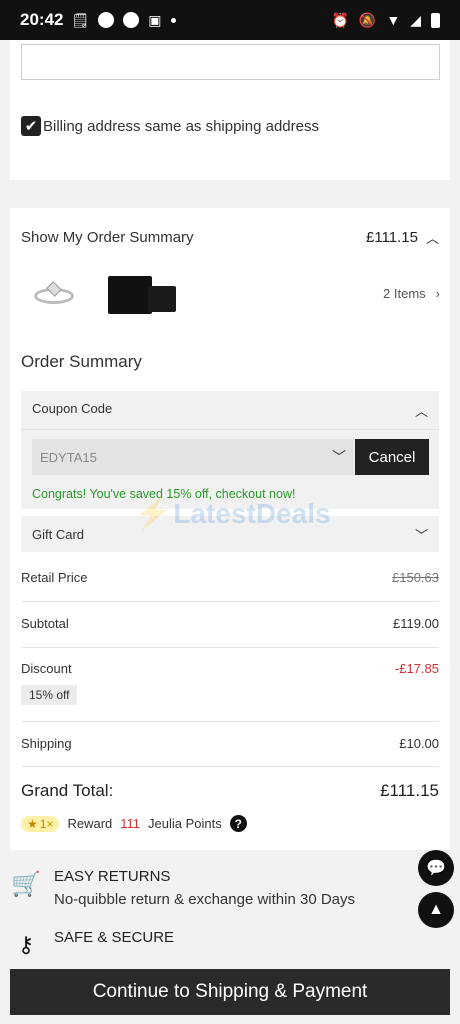  What do you see at coordinates (415, 577) in the screenshot?
I see `retail-price-value: £150.63` at bounding box center [415, 577].